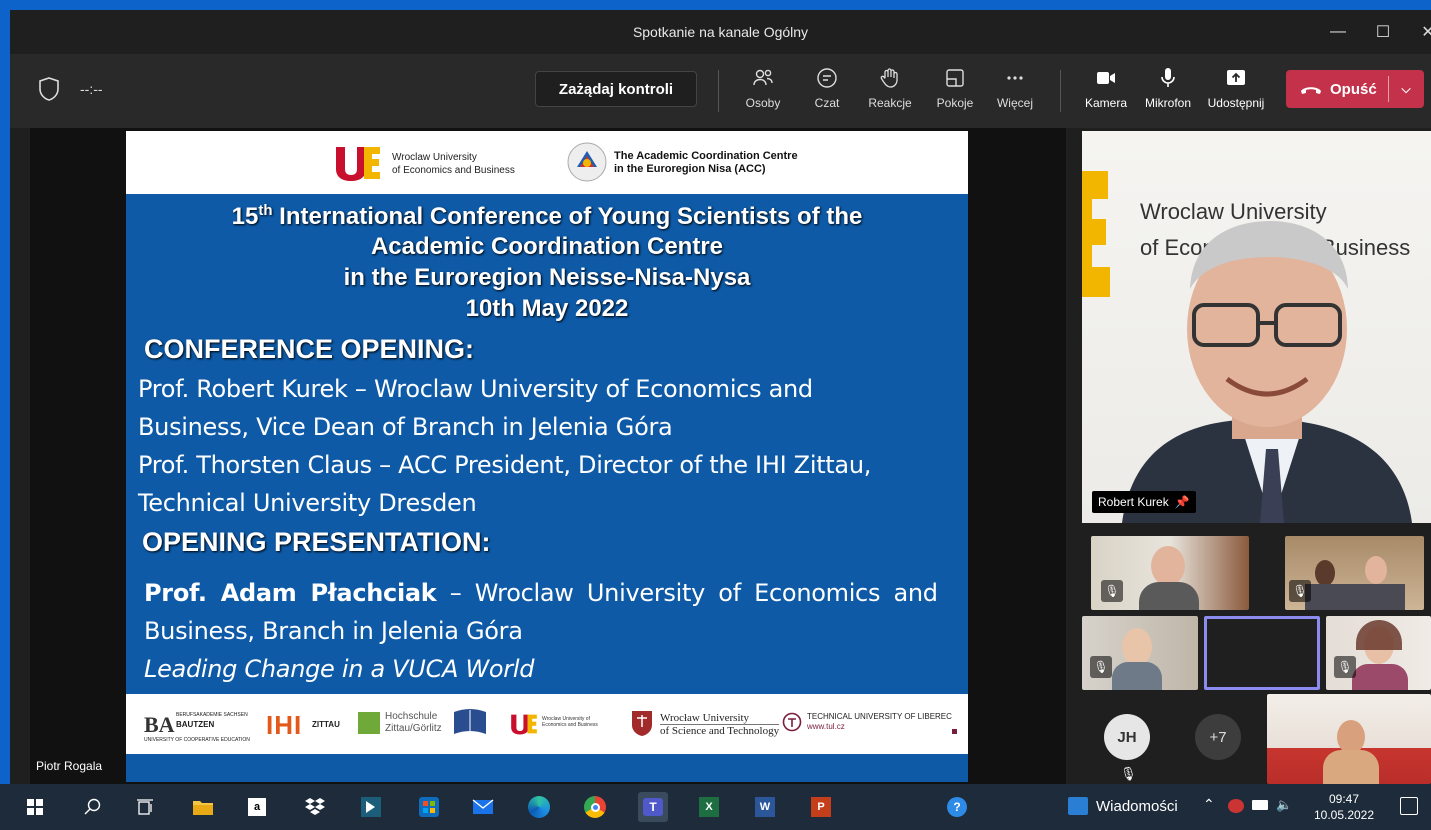 Image resolution: width=1431 pixels, height=830 pixels. I want to click on amazon-icon: a, so click(257, 807).